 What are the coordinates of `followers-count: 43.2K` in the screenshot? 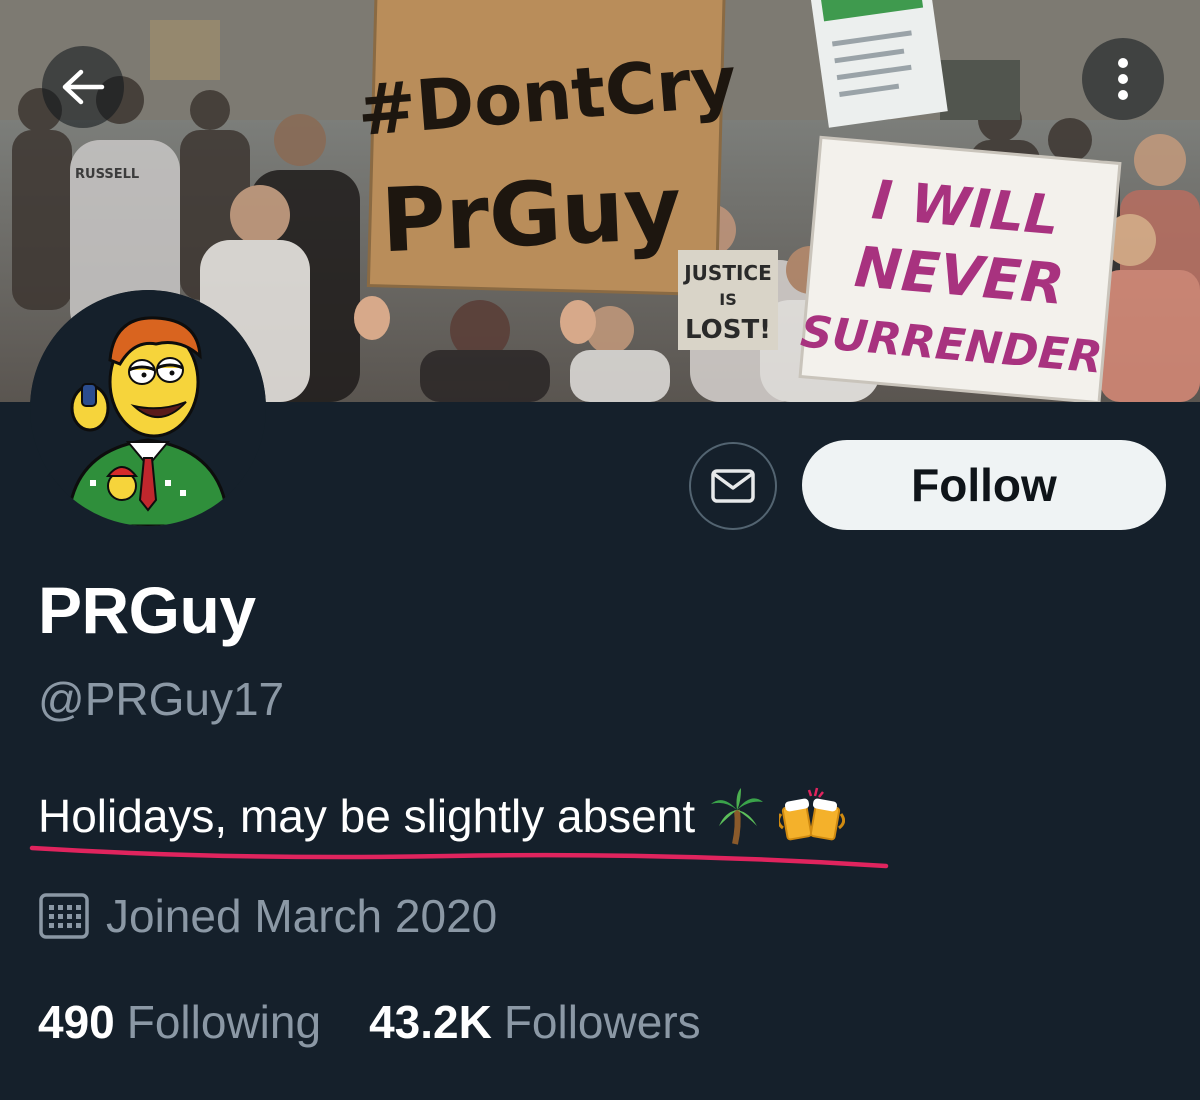 It's located at (430, 1022).